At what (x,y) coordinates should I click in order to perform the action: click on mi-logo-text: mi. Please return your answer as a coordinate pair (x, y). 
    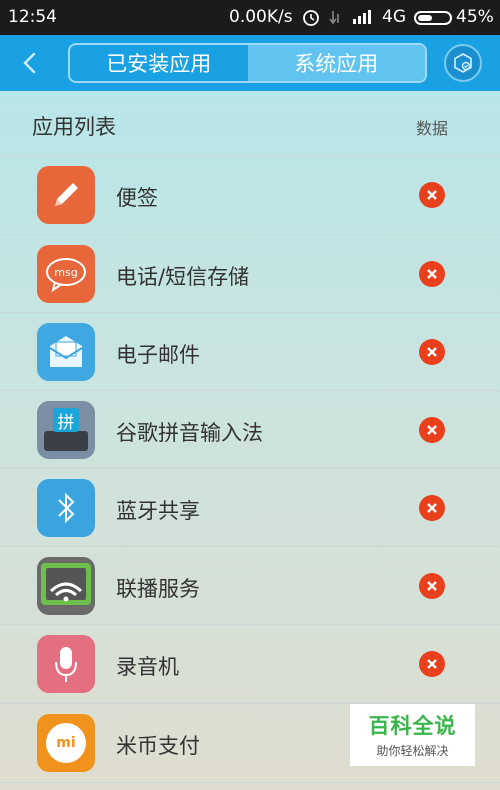
    Looking at the image, I should click on (66, 743).